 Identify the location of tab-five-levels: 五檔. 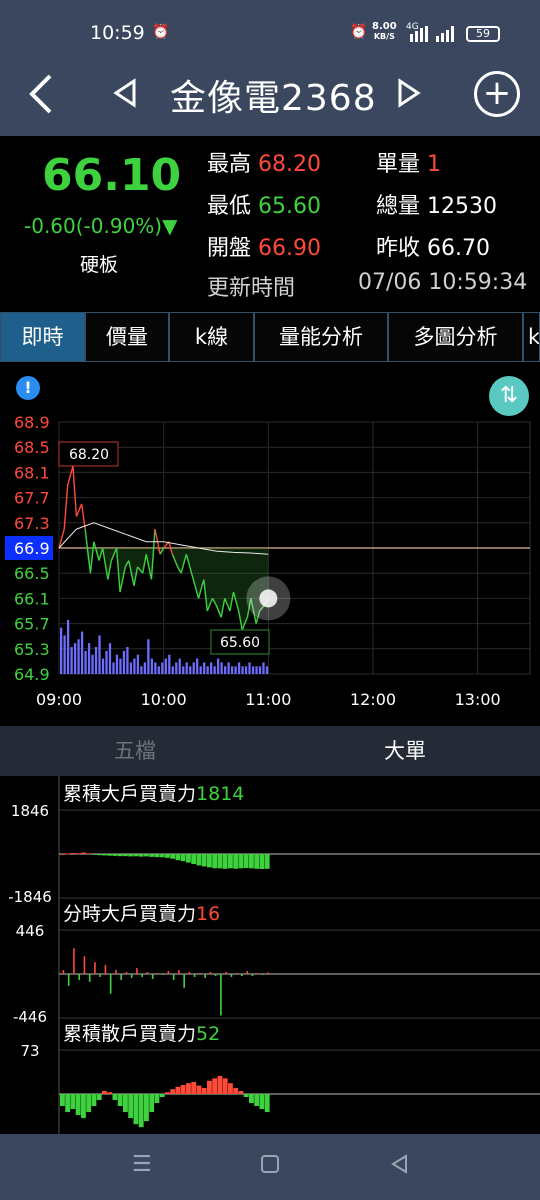
(135, 751).